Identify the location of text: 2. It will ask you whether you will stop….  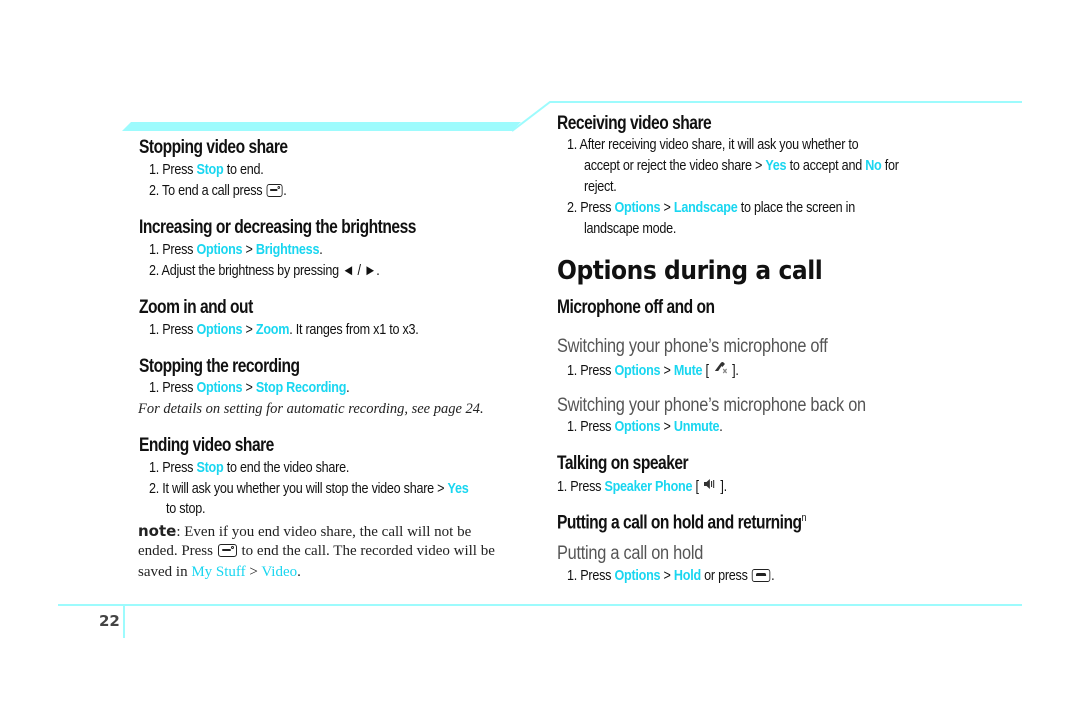
(298, 488).